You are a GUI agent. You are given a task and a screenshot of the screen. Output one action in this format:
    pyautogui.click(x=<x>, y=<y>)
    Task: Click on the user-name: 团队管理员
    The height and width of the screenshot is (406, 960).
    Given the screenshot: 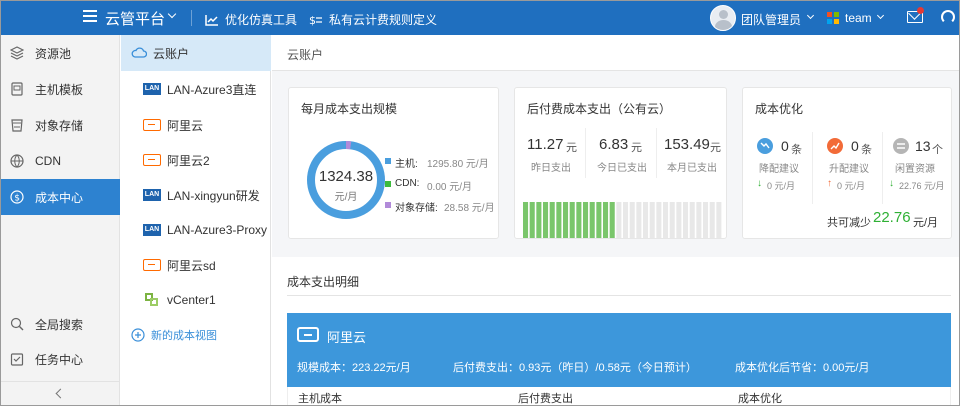 What is the action you would take?
    pyautogui.click(x=771, y=19)
    